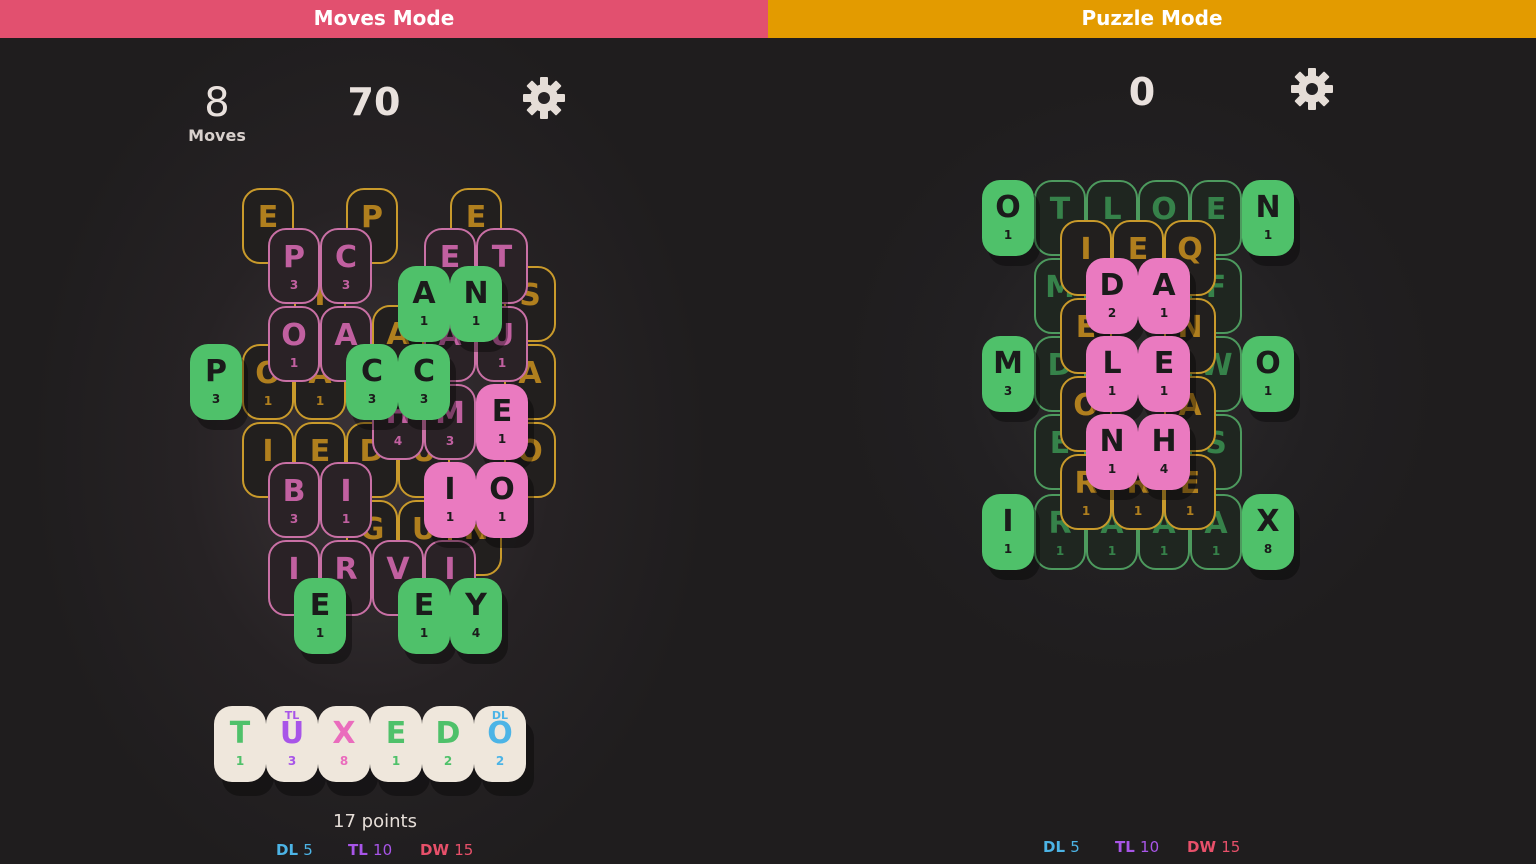 The image size is (1536, 864). What do you see at coordinates (375, 821) in the screenshot?
I see `word-points: 17 points` at bounding box center [375, 821].